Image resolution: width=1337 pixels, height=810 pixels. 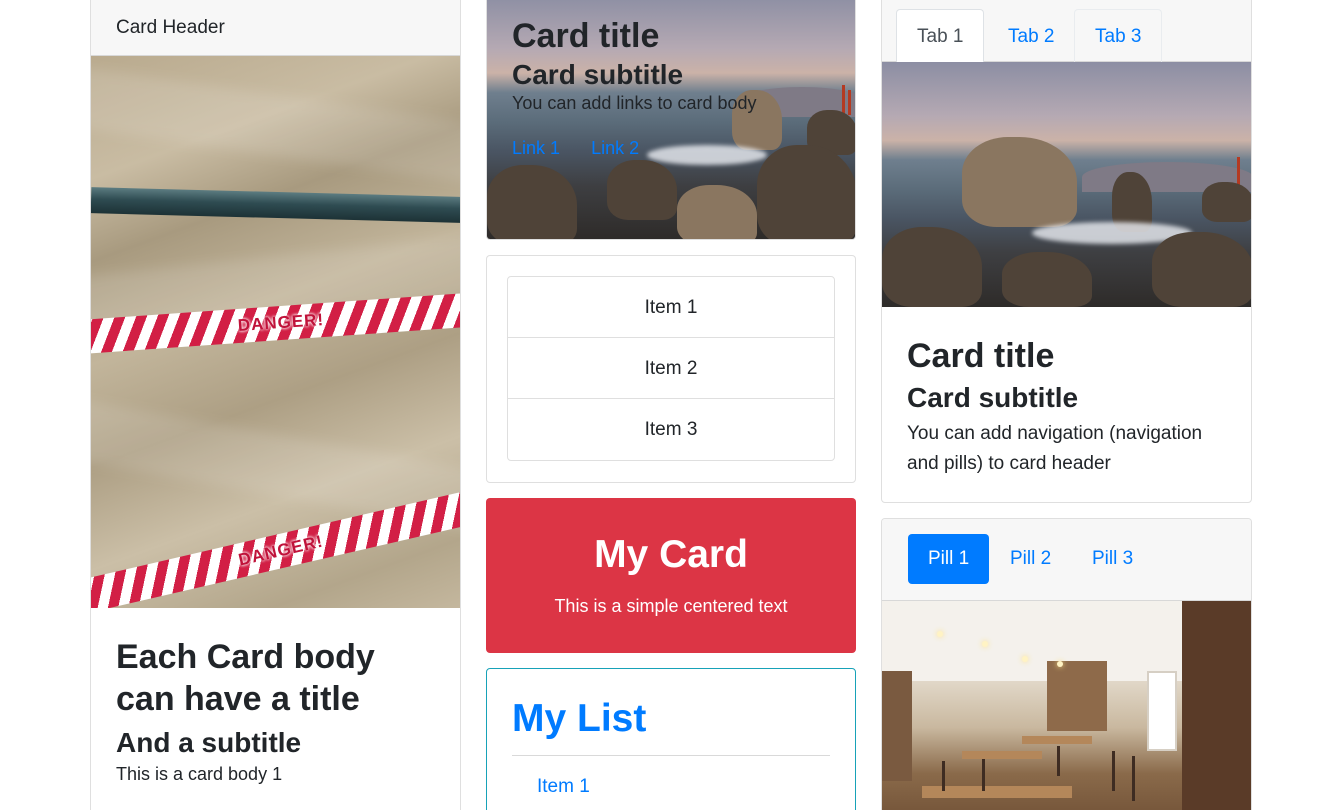 What do you see at coordinates (1030, 559) in the screenshot?
I see `pill-2: Pill 2` at bounding box center [1030, 559].